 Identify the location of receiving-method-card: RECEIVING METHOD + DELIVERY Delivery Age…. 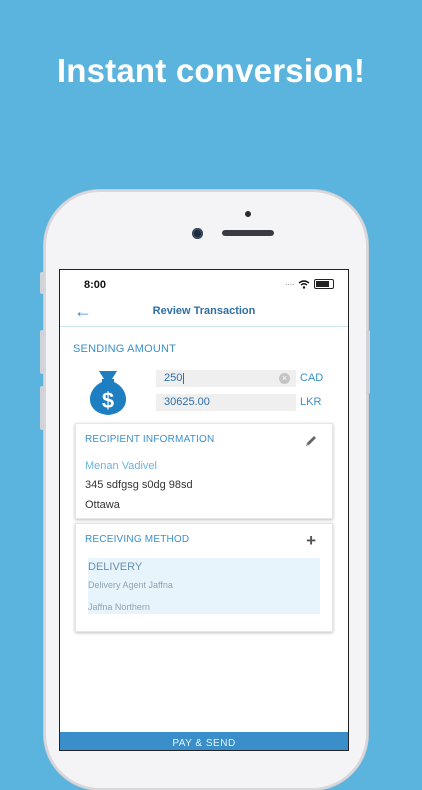
(204, 577).